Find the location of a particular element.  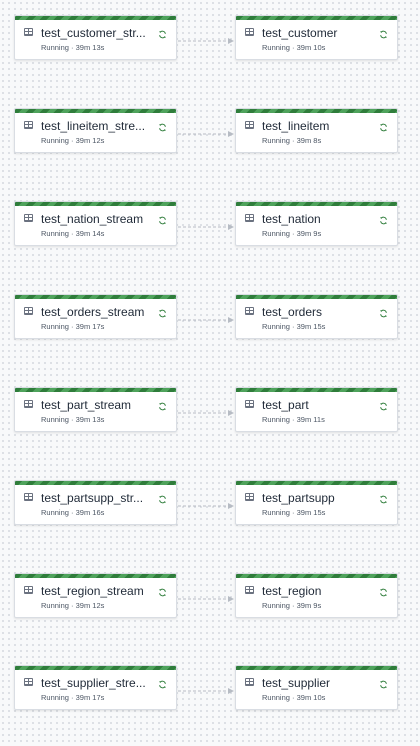

sink-name: test_partsupp is located at coordinates (298, 498).